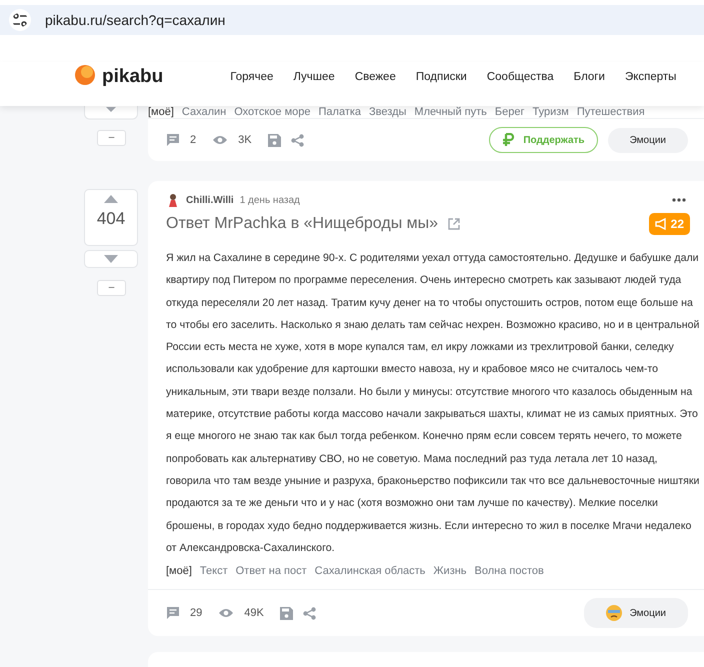  Describe the element at coordinates (589, 77) in the screenshot. I see `nav-link: Блоги` at that location.